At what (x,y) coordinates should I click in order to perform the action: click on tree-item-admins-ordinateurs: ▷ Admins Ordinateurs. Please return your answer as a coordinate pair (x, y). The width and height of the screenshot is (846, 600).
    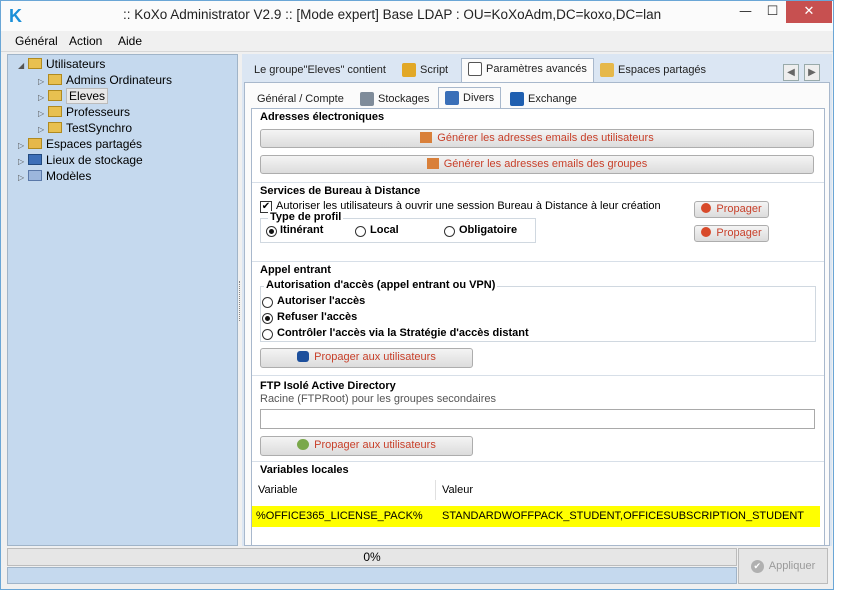
    Looking at the image, I should click on (105, 80).